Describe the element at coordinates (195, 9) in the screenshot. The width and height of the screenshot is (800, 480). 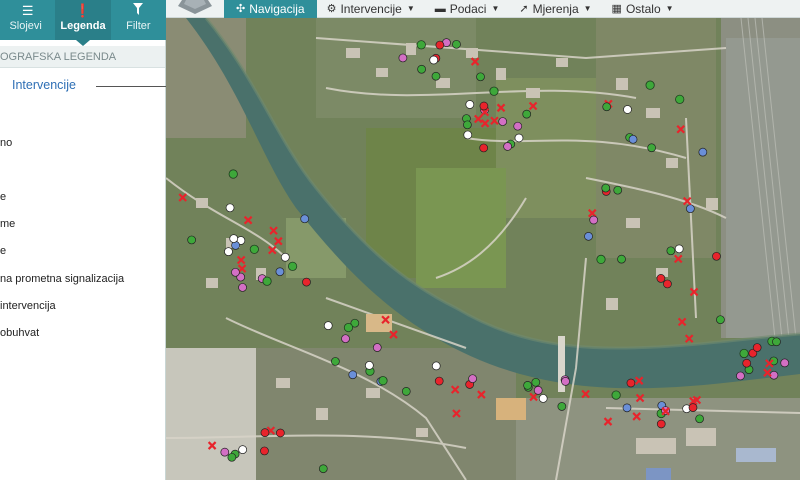
I see `app-logo` at that location.